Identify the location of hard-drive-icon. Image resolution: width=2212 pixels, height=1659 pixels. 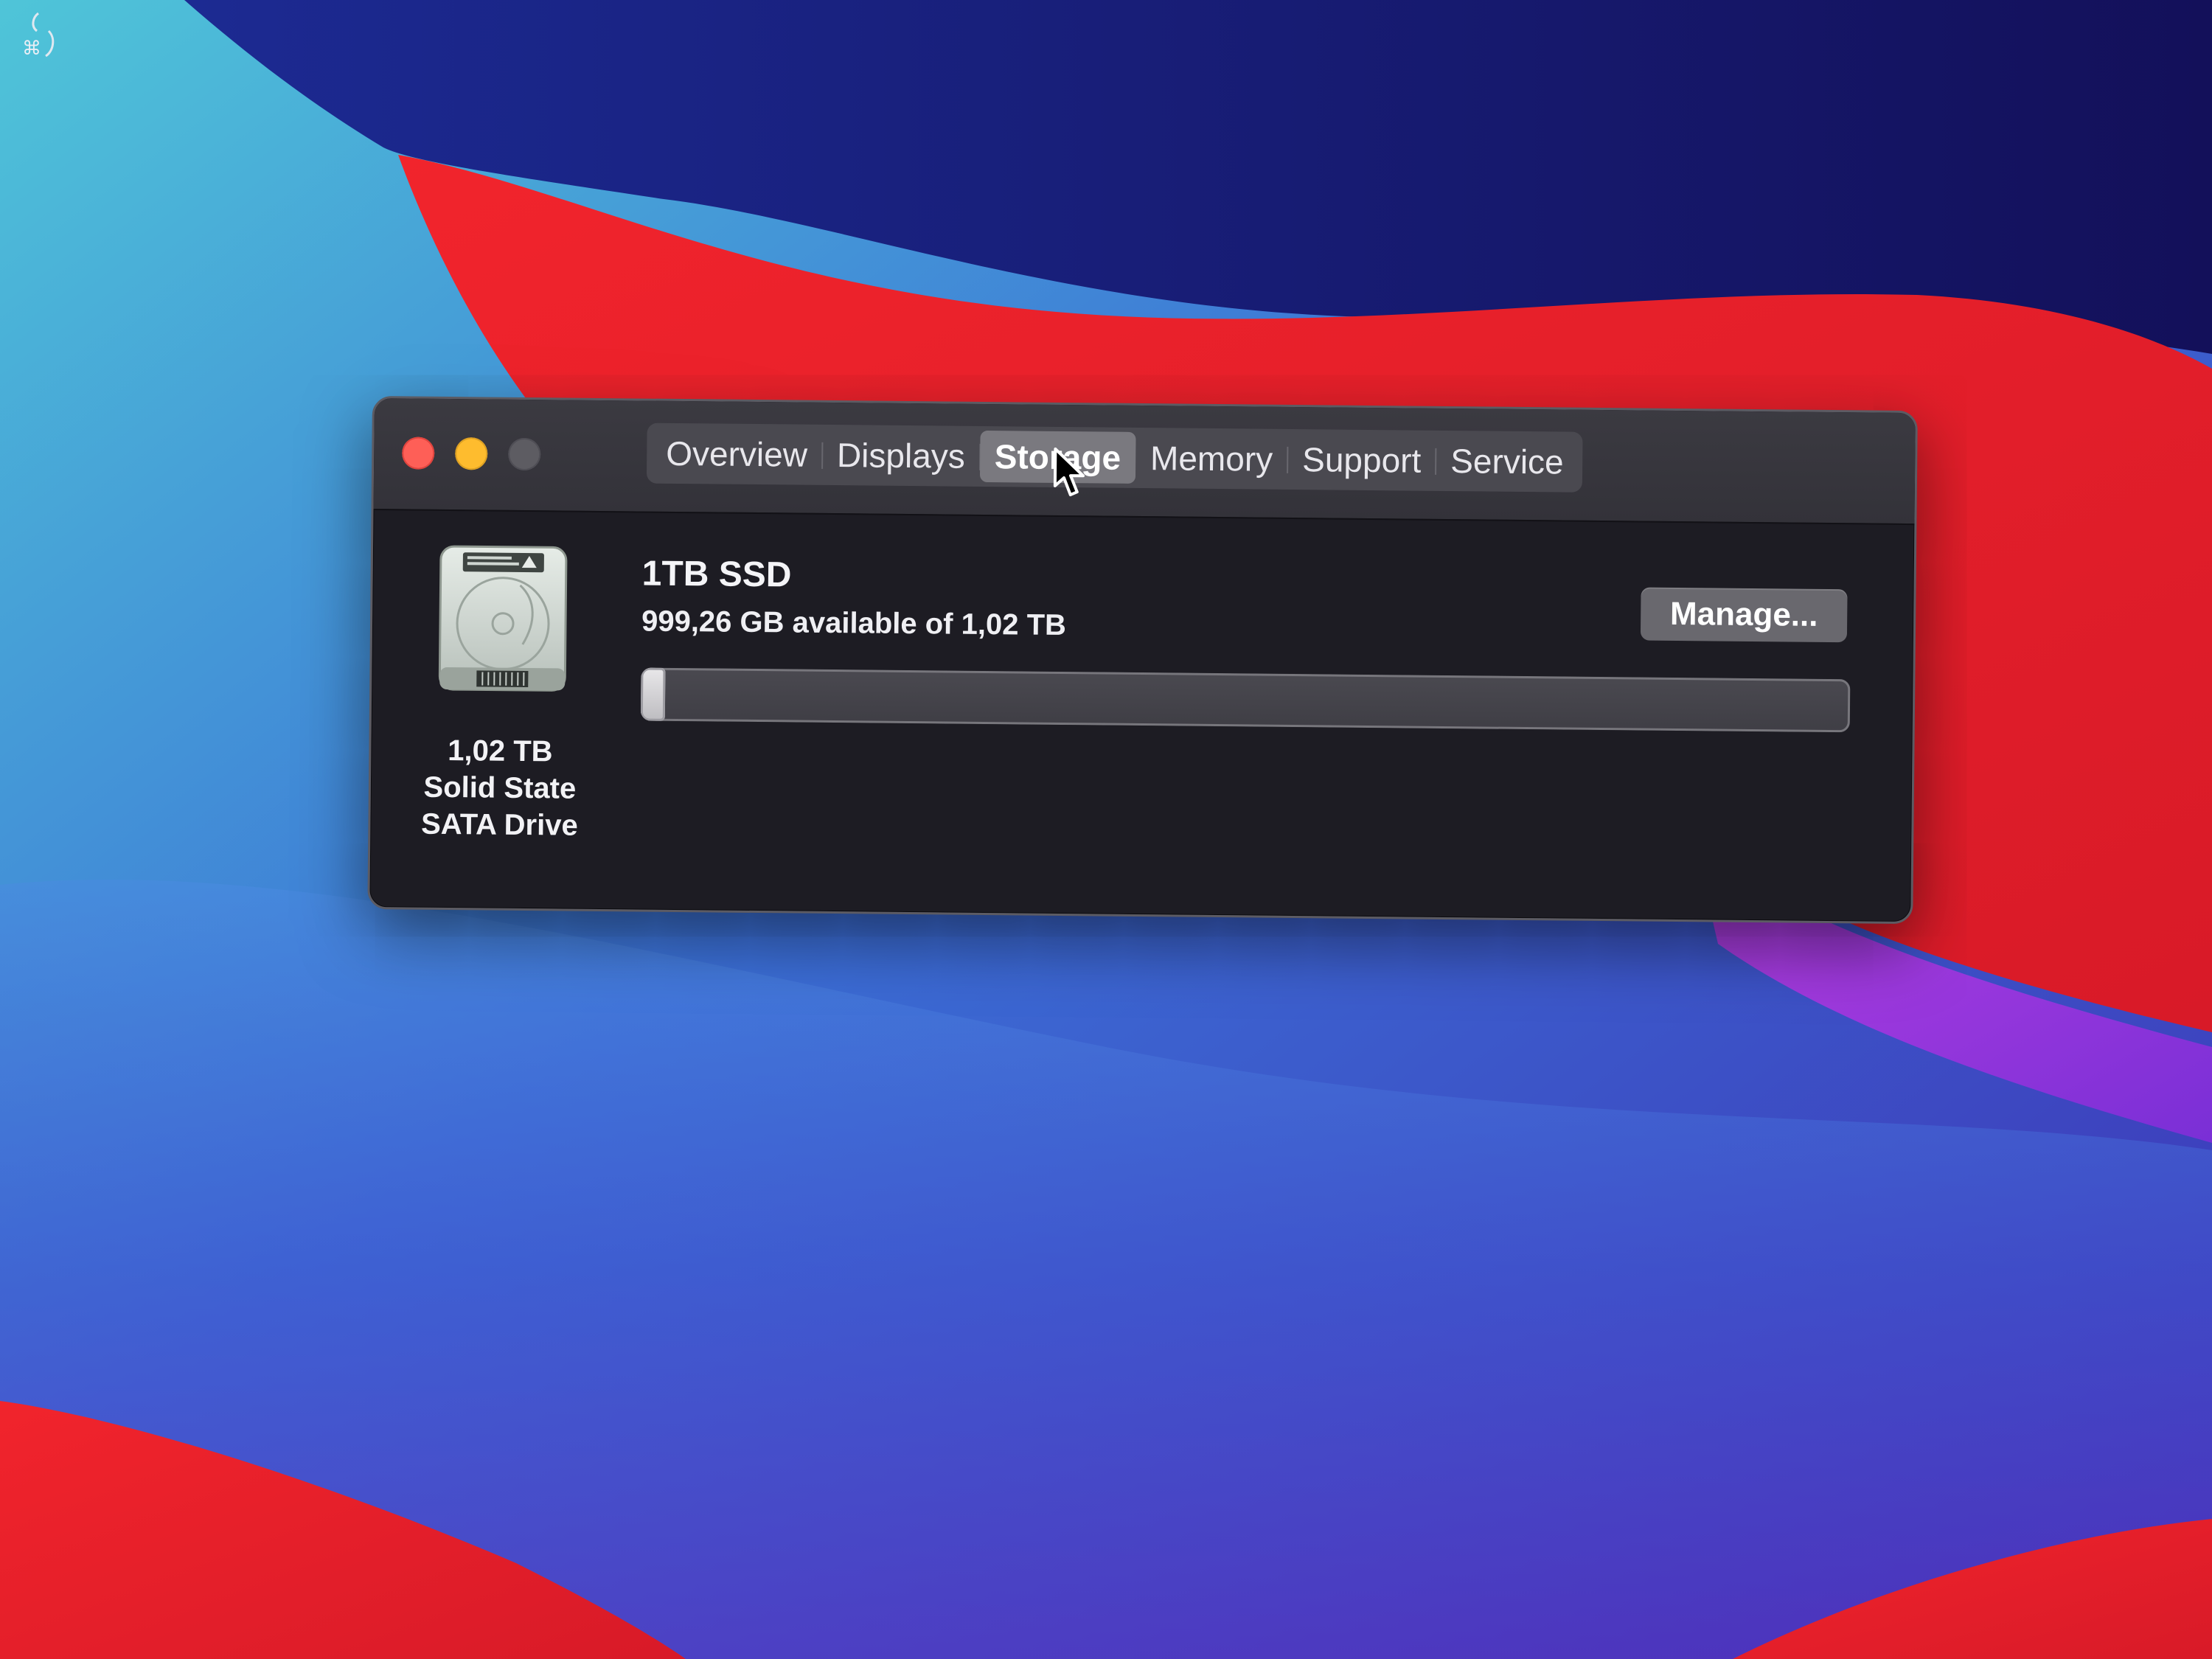
(503, 618).